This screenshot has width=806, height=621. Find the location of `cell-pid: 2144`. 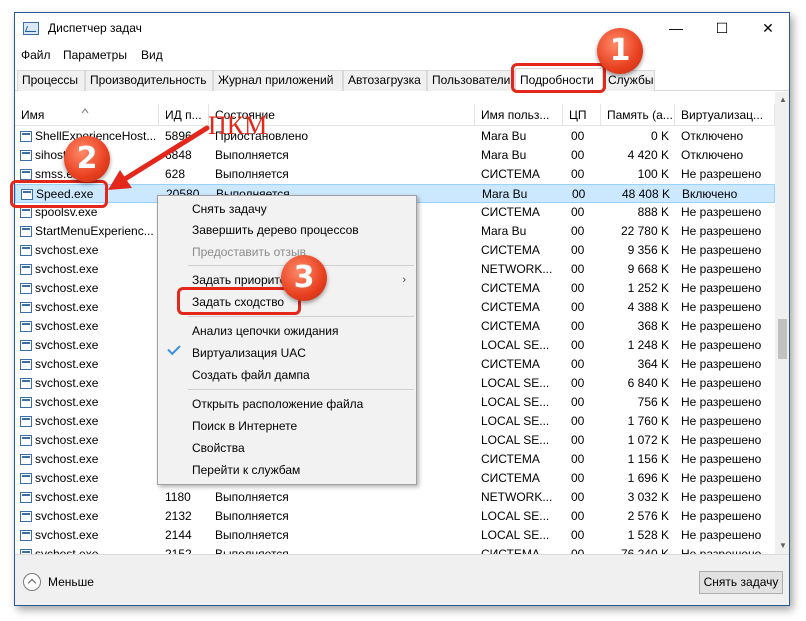

cell-pid: 2144 is located at coordinates (178, 535).